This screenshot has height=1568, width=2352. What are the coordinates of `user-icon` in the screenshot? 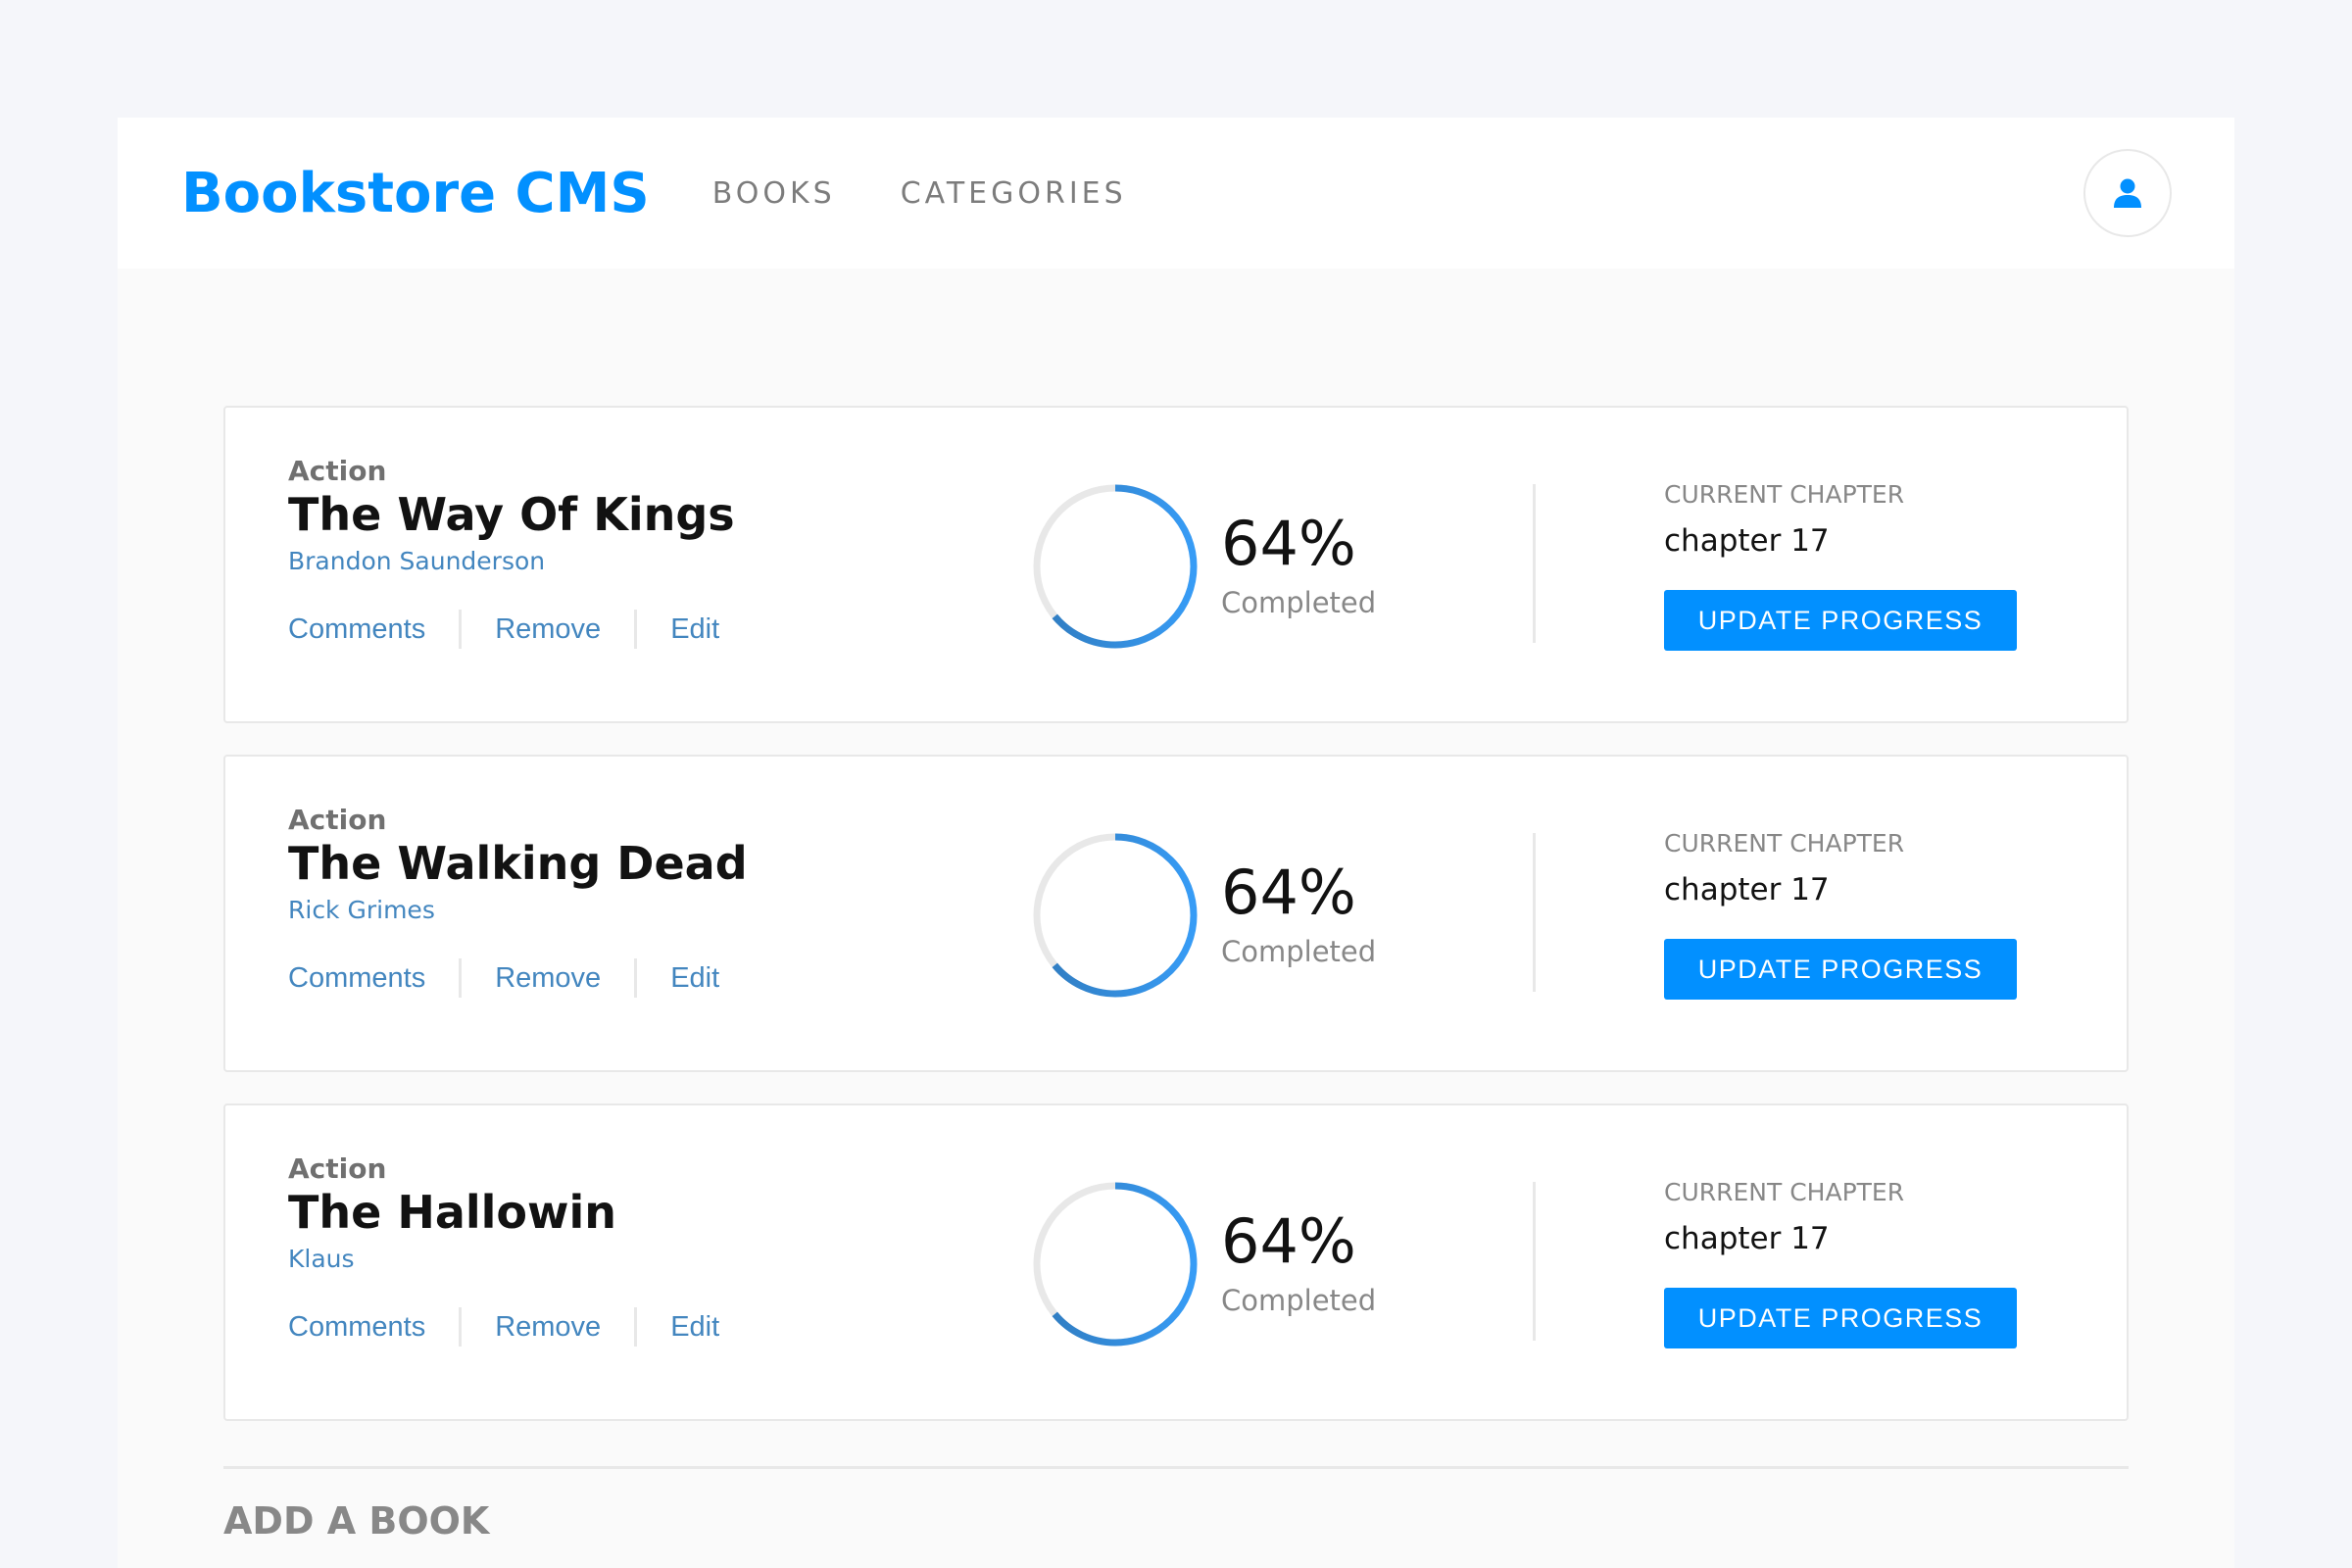 It's located at (2127, 193).